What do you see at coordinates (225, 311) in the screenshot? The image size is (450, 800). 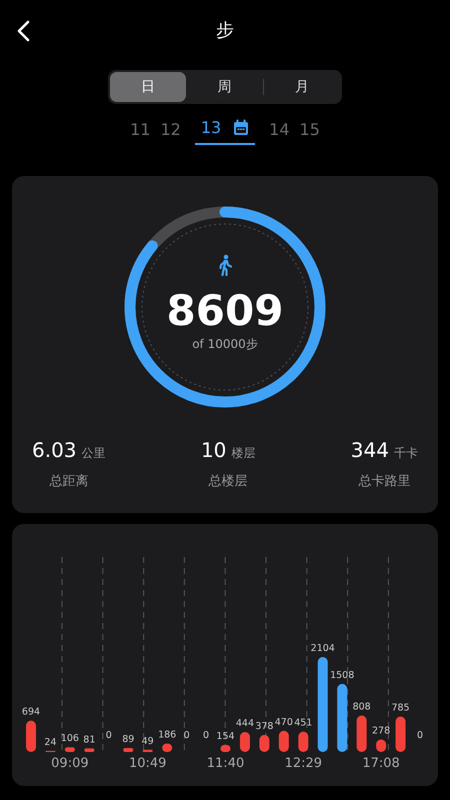 I see `step-count: 8609` at bounding box center [225, 311].